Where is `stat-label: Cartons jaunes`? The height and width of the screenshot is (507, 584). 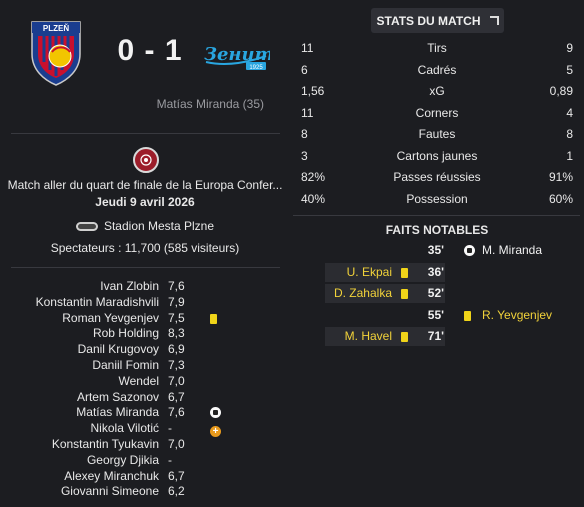
stat-label: Cartons jaunes is located at coordinates (437, 155).